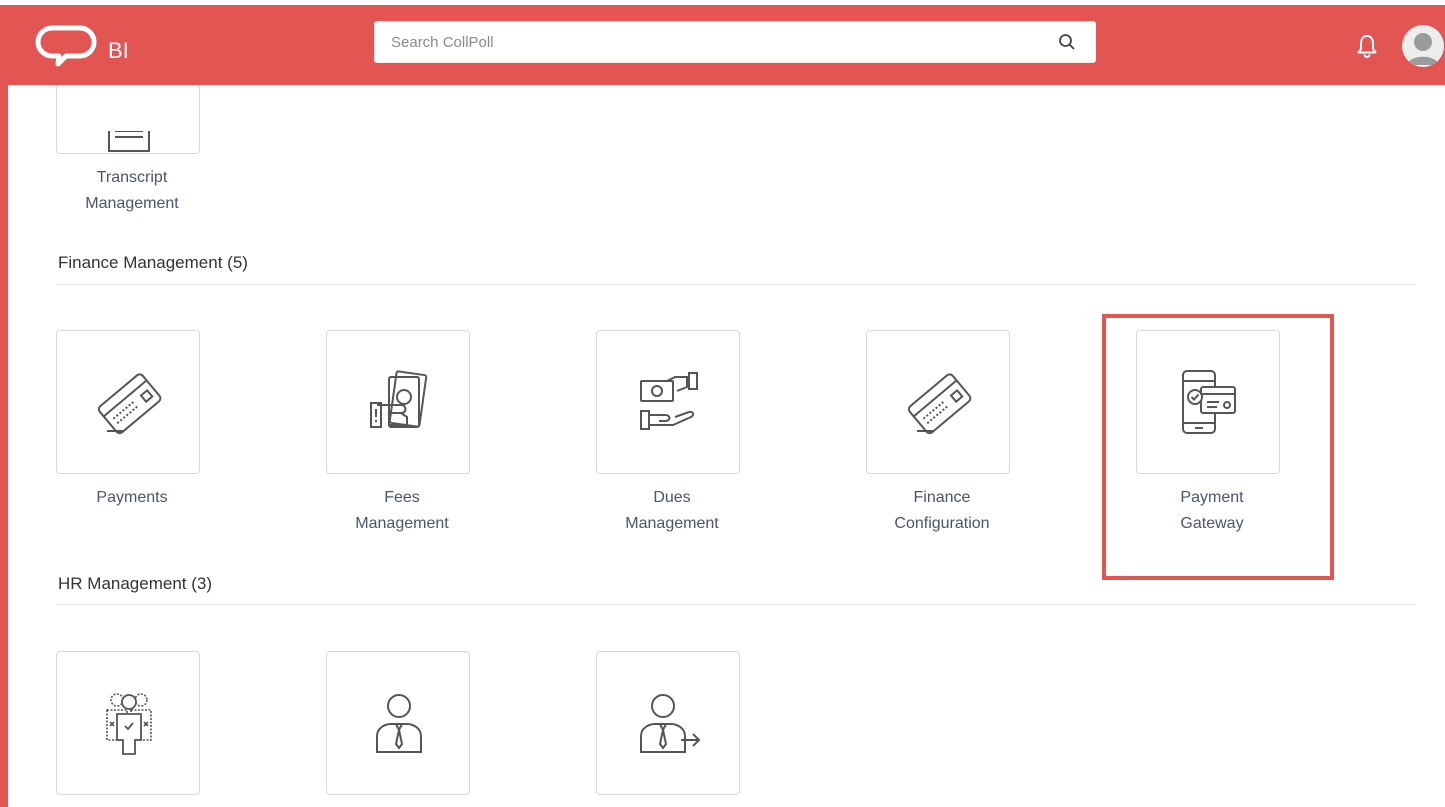 The width and height of the screenshot is (1445, 807). What do you see at coordinates (1067, 42) in the screenshot?
I see `search-icon` at bounding box center [1067, 42].